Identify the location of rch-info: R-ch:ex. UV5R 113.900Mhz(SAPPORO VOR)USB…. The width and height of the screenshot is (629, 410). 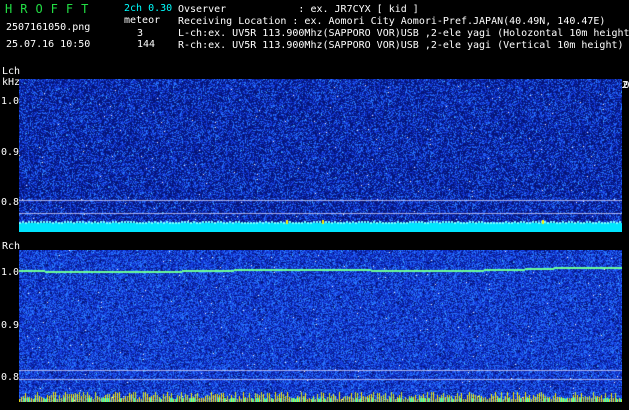
(401, 45).